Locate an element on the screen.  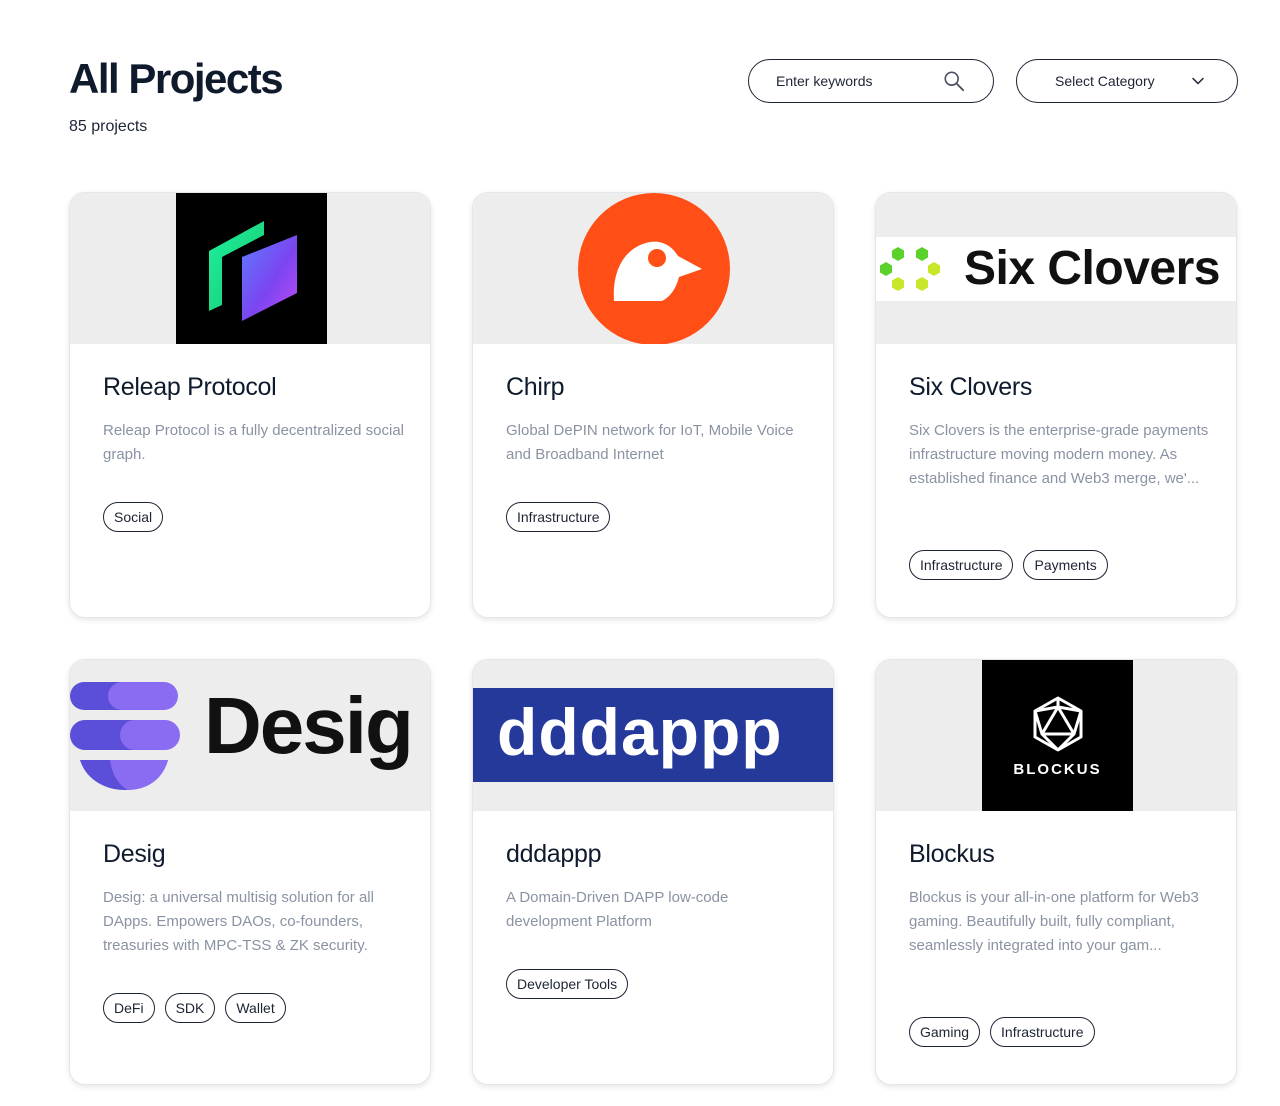
project-logo-area: Six Clovers is located at coordinates (1056, 268).